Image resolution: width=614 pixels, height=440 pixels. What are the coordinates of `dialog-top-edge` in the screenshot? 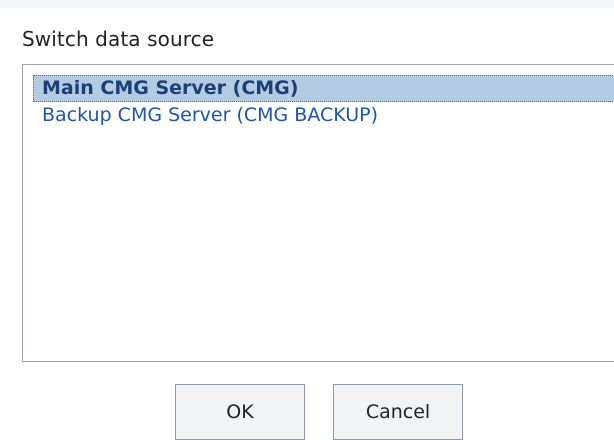 It's located at (307, 4).